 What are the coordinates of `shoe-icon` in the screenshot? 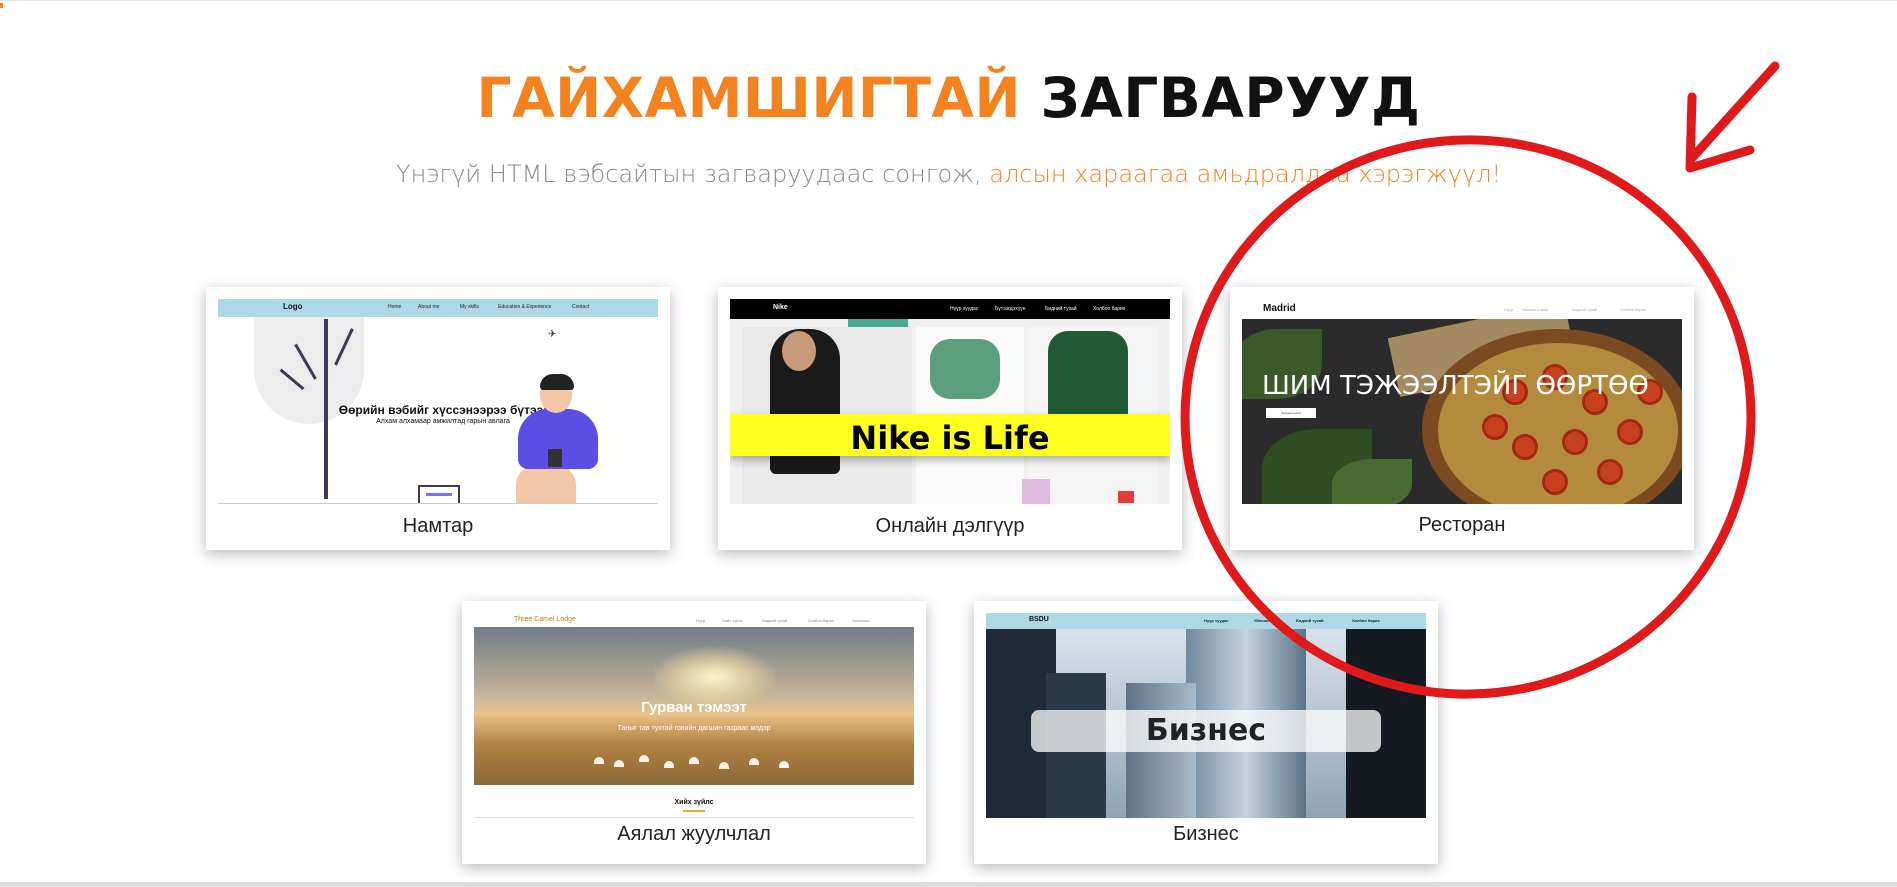 It's located at (965, 369).